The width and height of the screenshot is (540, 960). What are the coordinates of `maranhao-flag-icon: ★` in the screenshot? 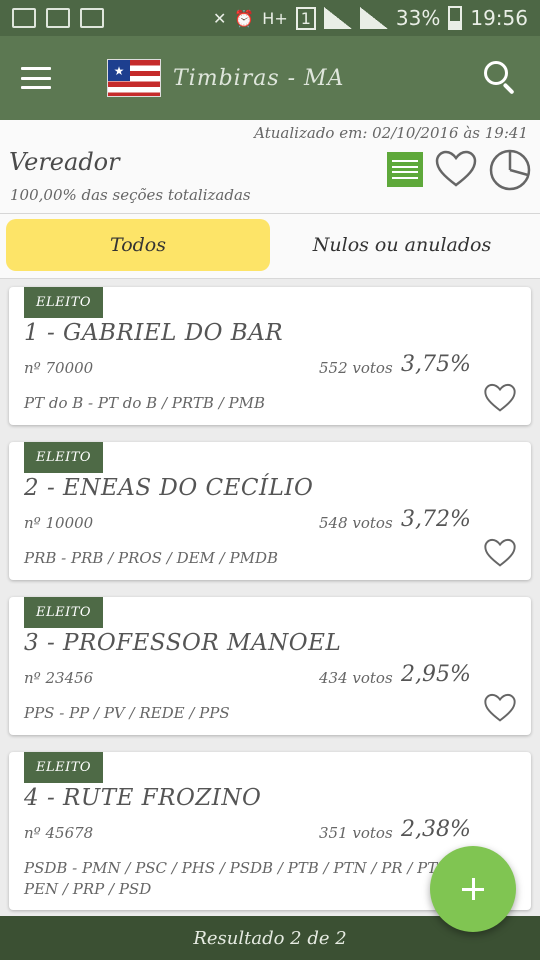 It's located at (134, 78).